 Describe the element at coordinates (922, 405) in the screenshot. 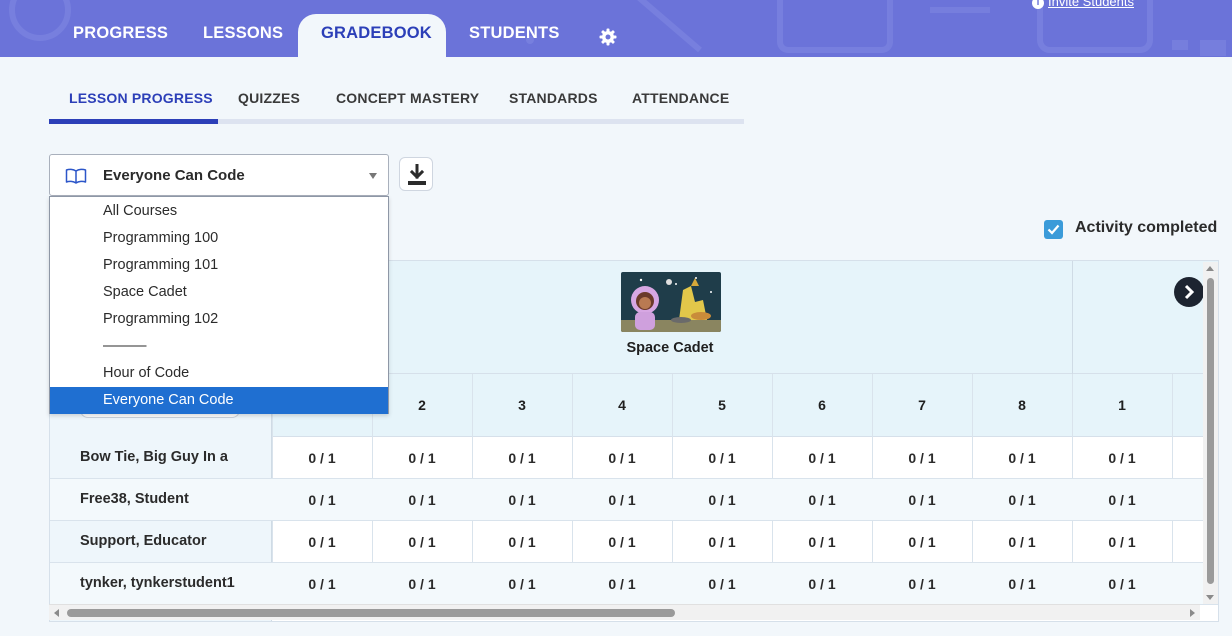

I see `lesson-header: 7` at that location.